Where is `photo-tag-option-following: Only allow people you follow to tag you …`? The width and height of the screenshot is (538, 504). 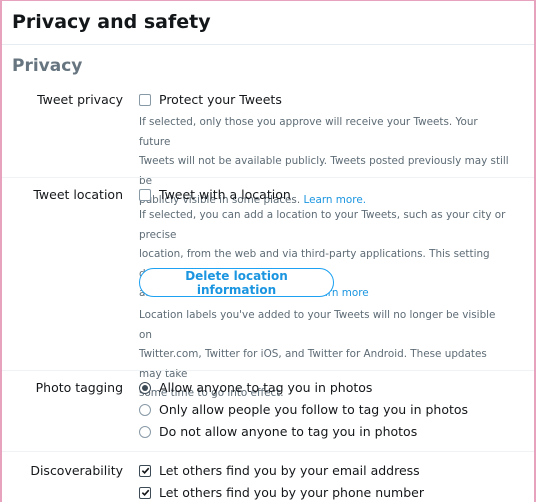 photo-tag-option-following: Only allow people you follow to tag you … is located at coordinates (303, 409).